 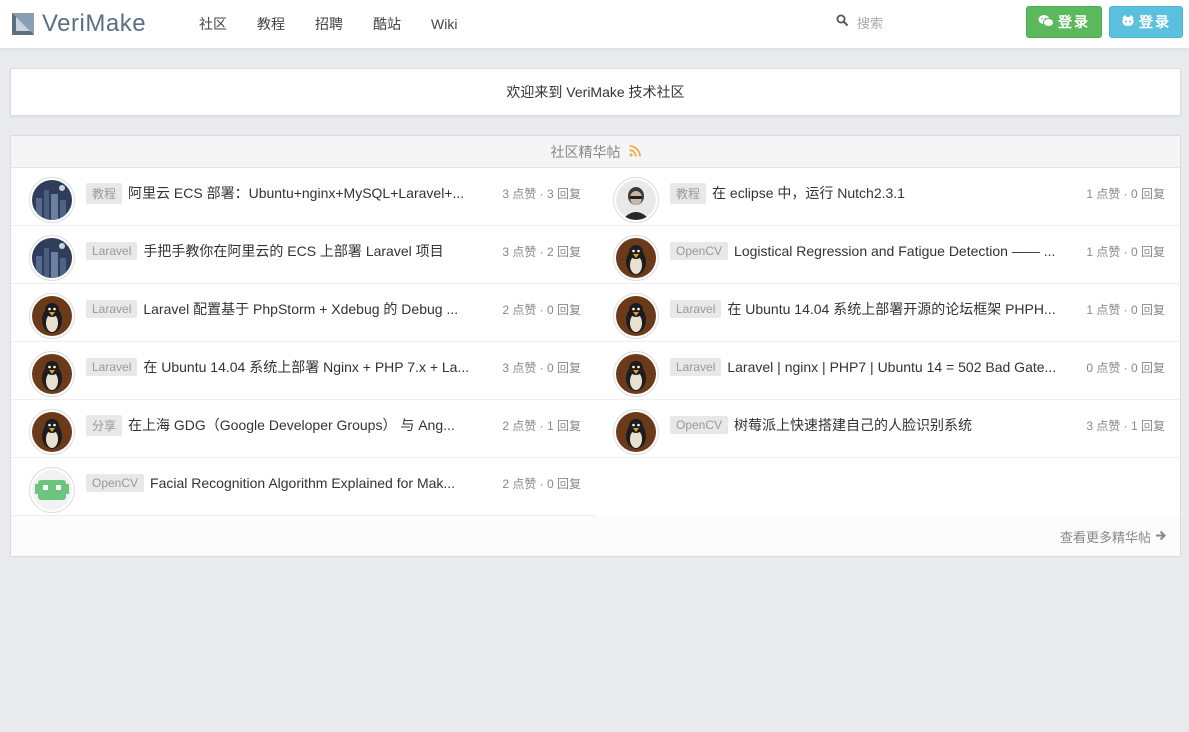 I want to click on logo-mark-icon, so click(x=23, y=24).